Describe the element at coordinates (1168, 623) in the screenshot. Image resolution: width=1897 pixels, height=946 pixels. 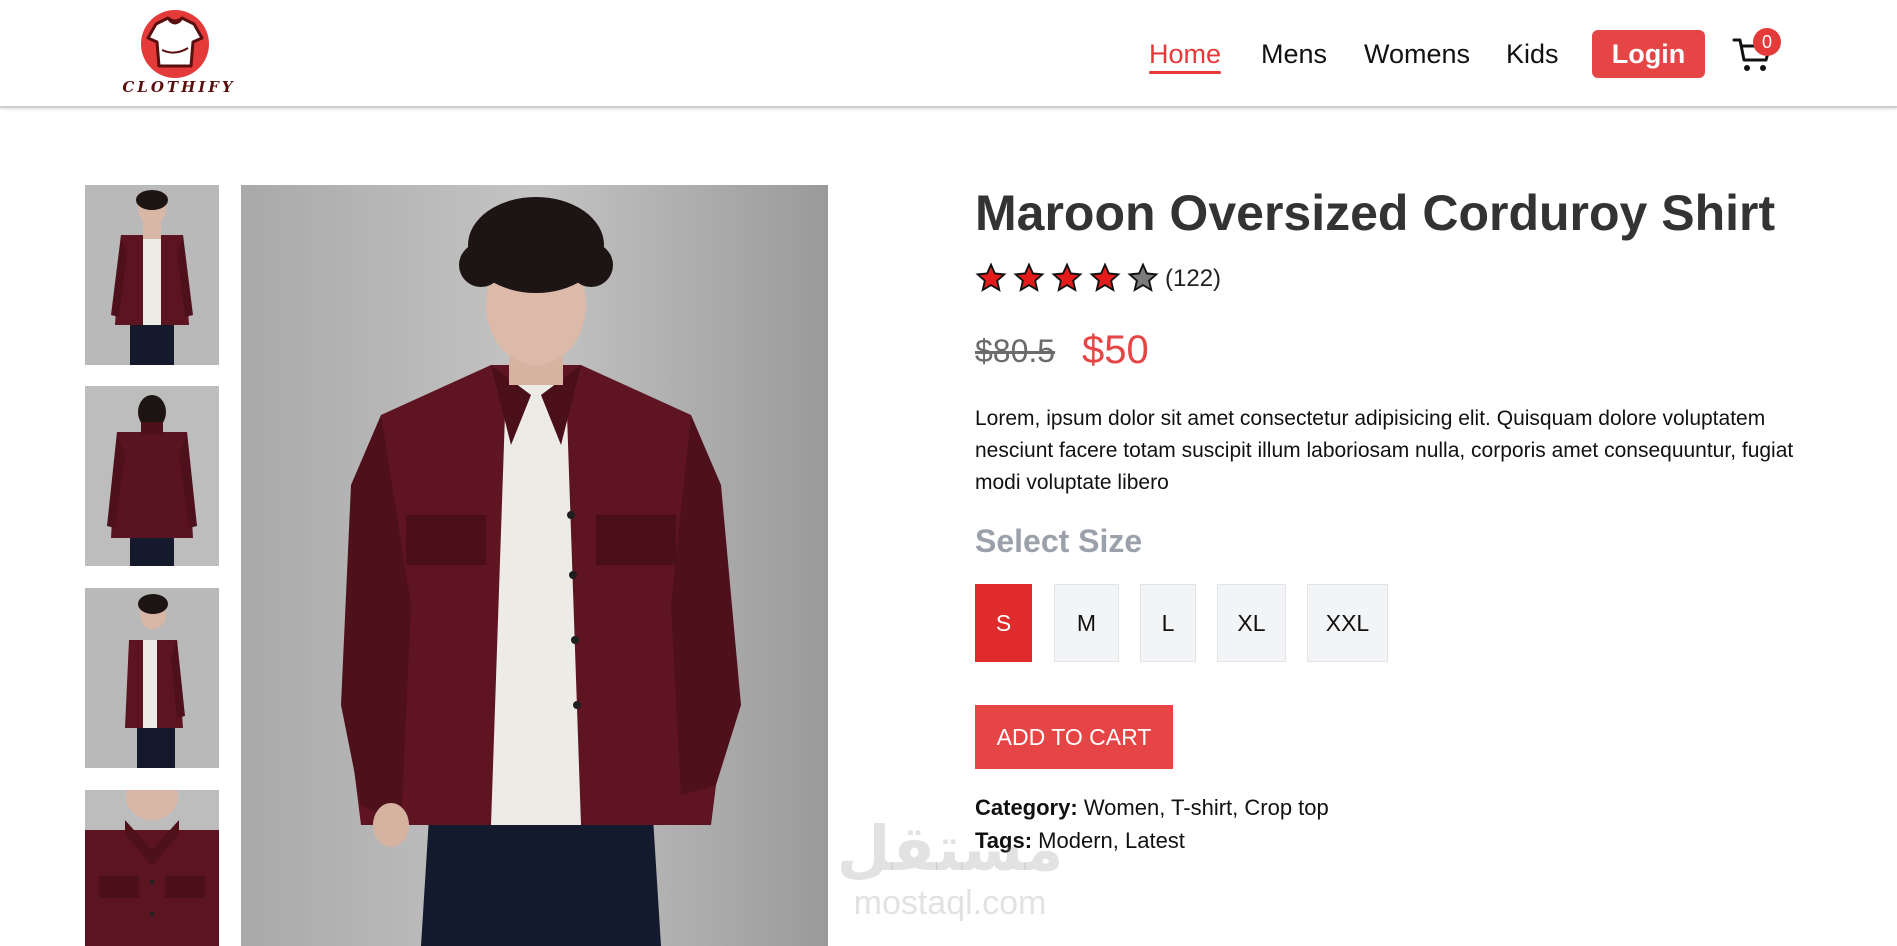
I see `size-option-l: L` at that location.